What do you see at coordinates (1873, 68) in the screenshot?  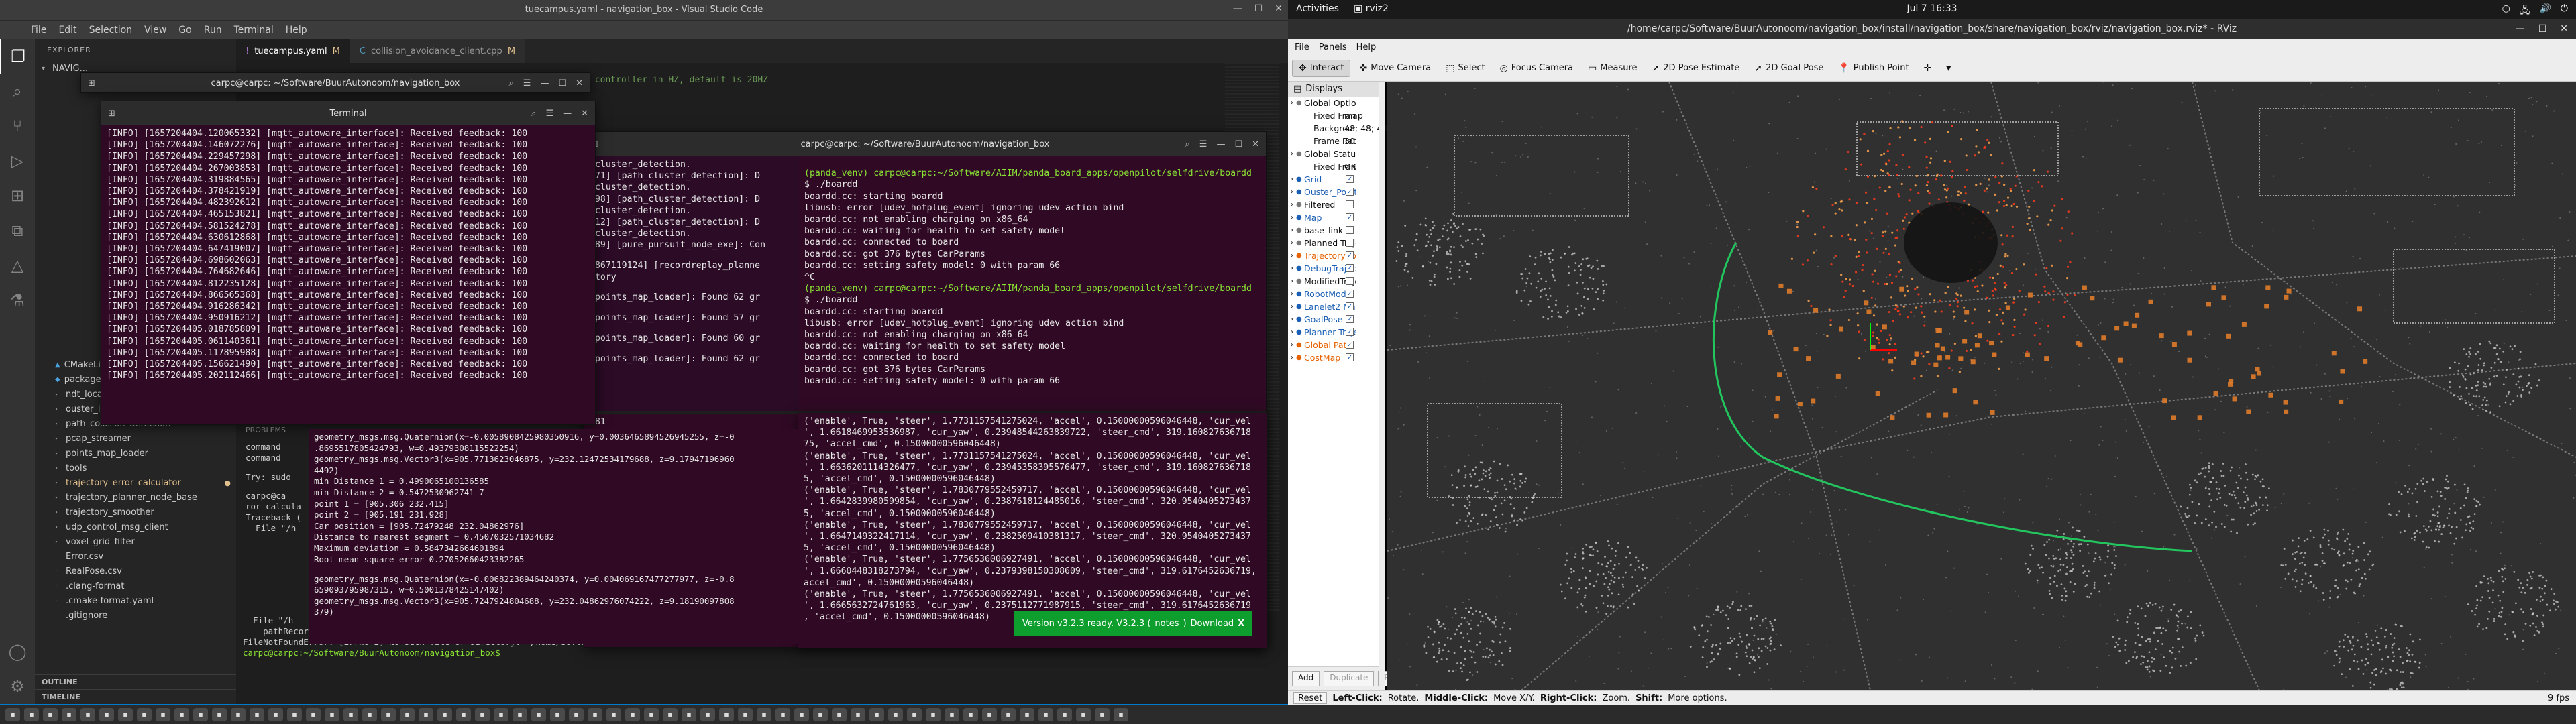 I see `tool-publish-point: 📍 Publish Point` at bounding box center [1873, 68].